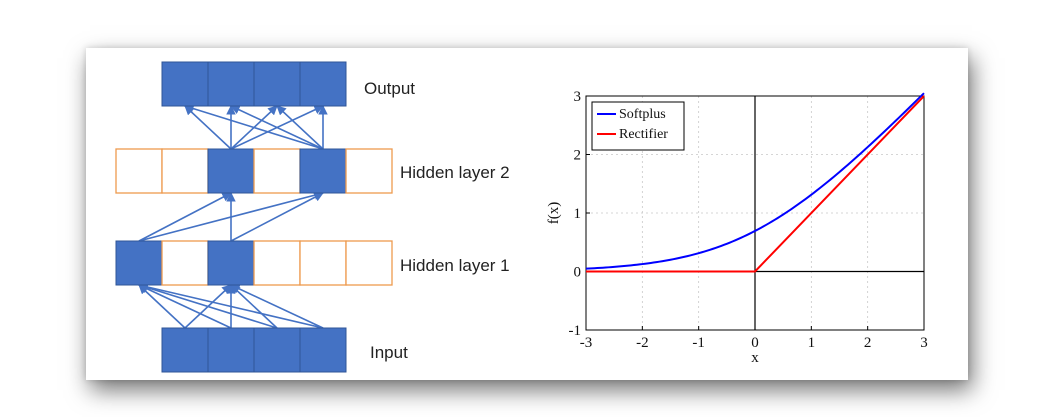 The image size is (1052, 417). I want to click on input-layer-label: Input, so click(389, 352).